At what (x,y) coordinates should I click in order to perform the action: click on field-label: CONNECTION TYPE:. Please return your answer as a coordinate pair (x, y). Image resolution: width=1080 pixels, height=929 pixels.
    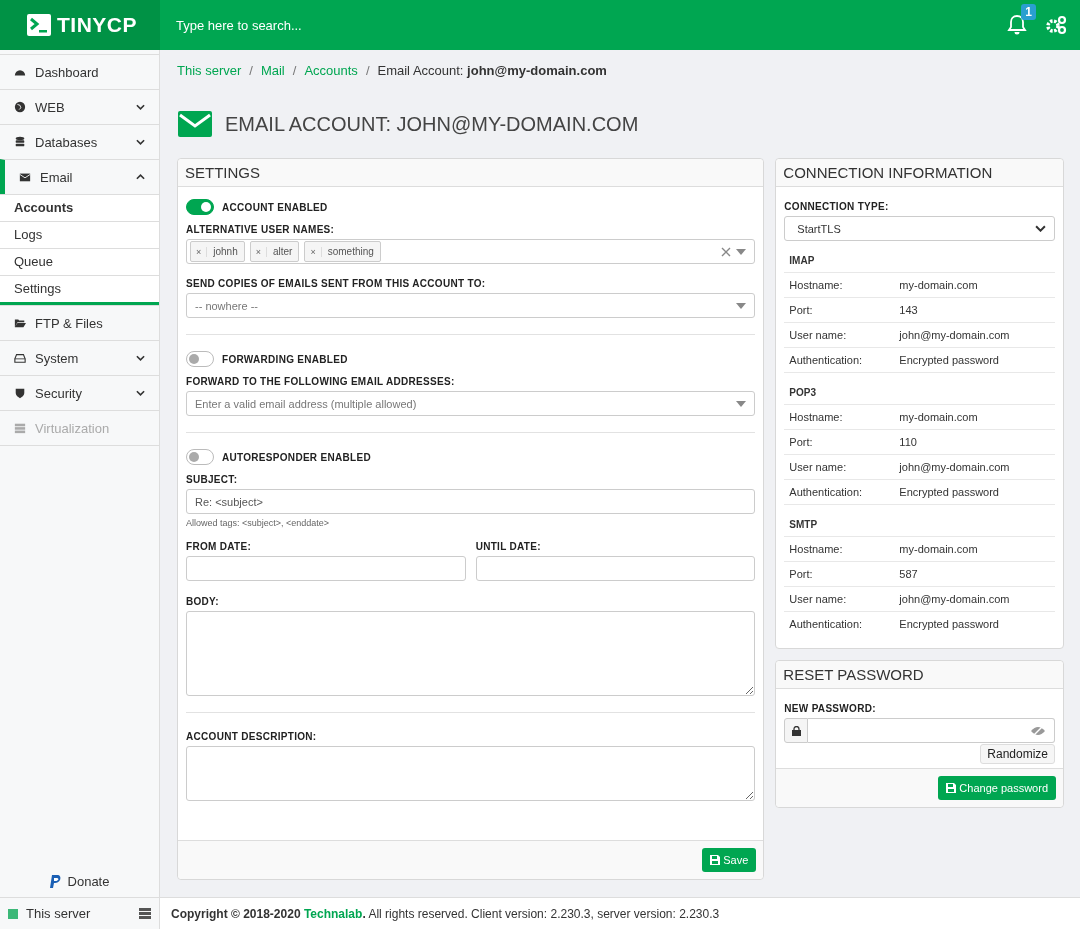
    Looking at the image, I should click on (837, 206).